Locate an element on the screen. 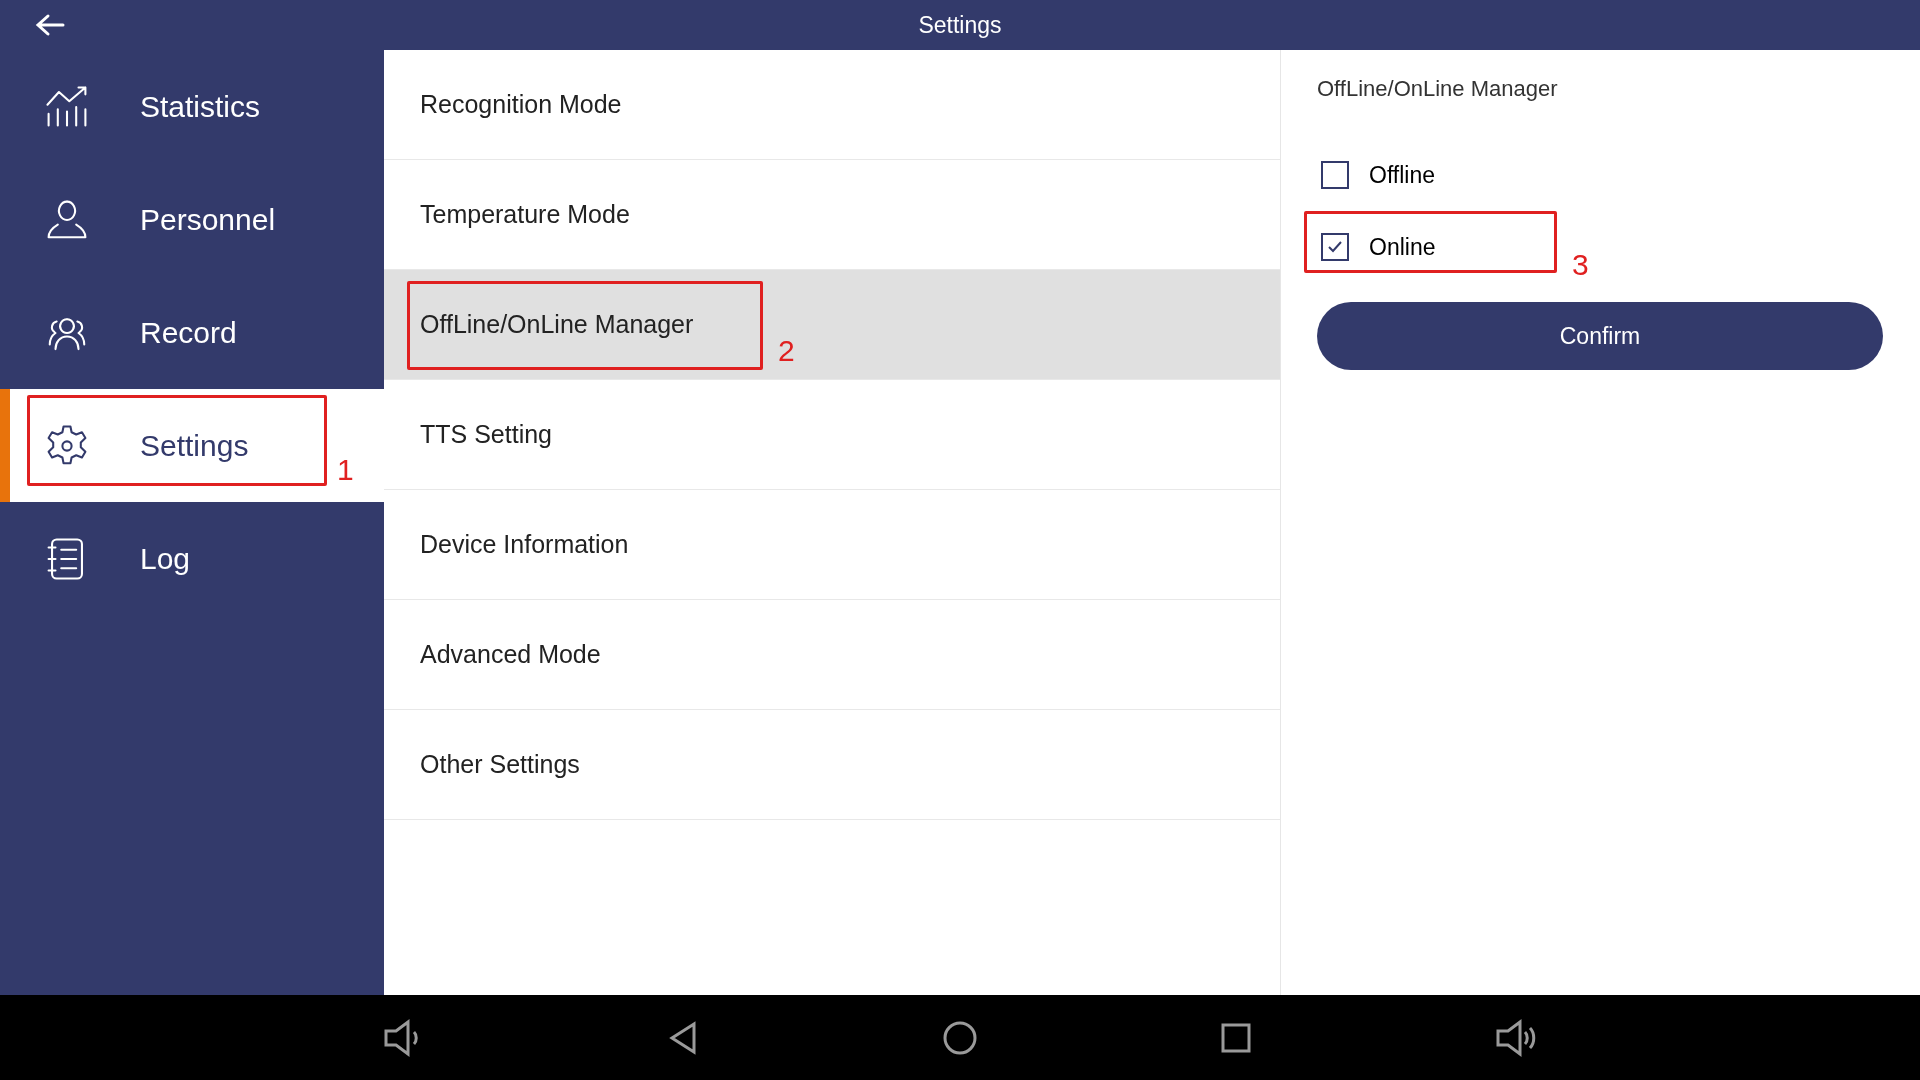 This screenshot has height=1080, width=1920. annotation-number: 3 is located at coordinates (1580, 265).